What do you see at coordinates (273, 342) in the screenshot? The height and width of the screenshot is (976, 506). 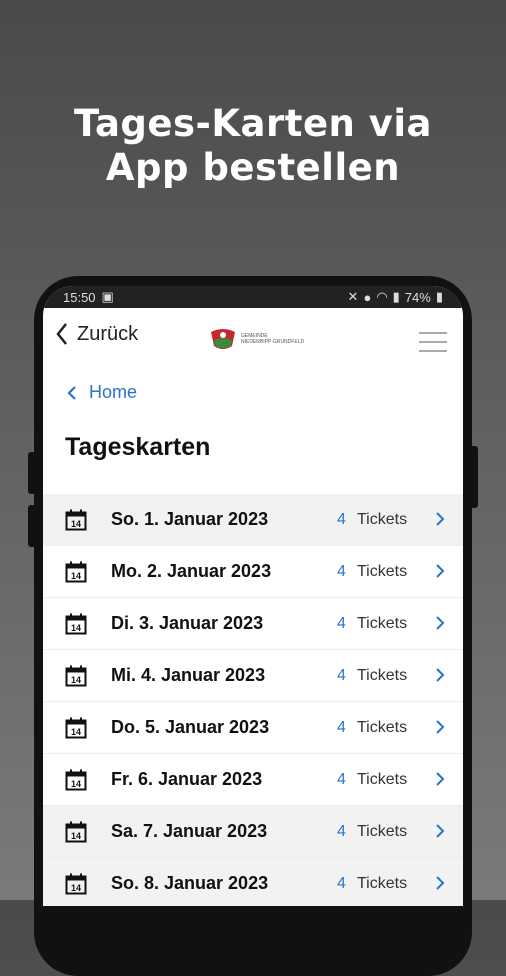 I see `logo-text-2: NIEDERBIPP·GRUNDFELD` at bounding box center [273, 342].